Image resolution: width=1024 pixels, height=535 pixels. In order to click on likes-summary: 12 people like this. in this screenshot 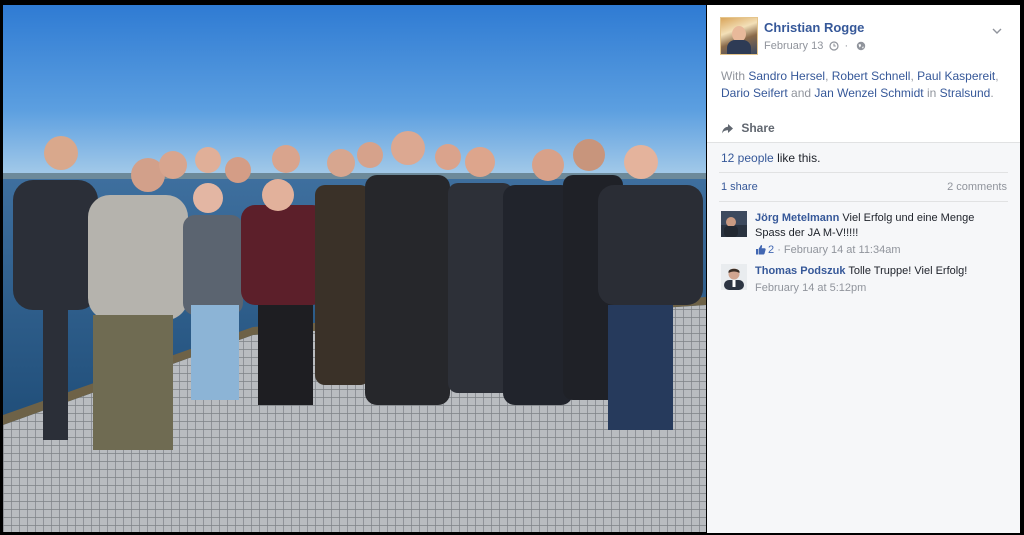, I will do `click(770, 158)`.